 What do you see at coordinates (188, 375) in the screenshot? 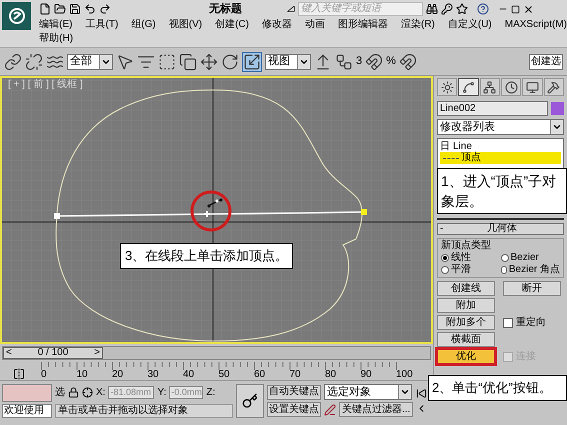
I see `frame-number: 40` at bounding box center [188, 375].